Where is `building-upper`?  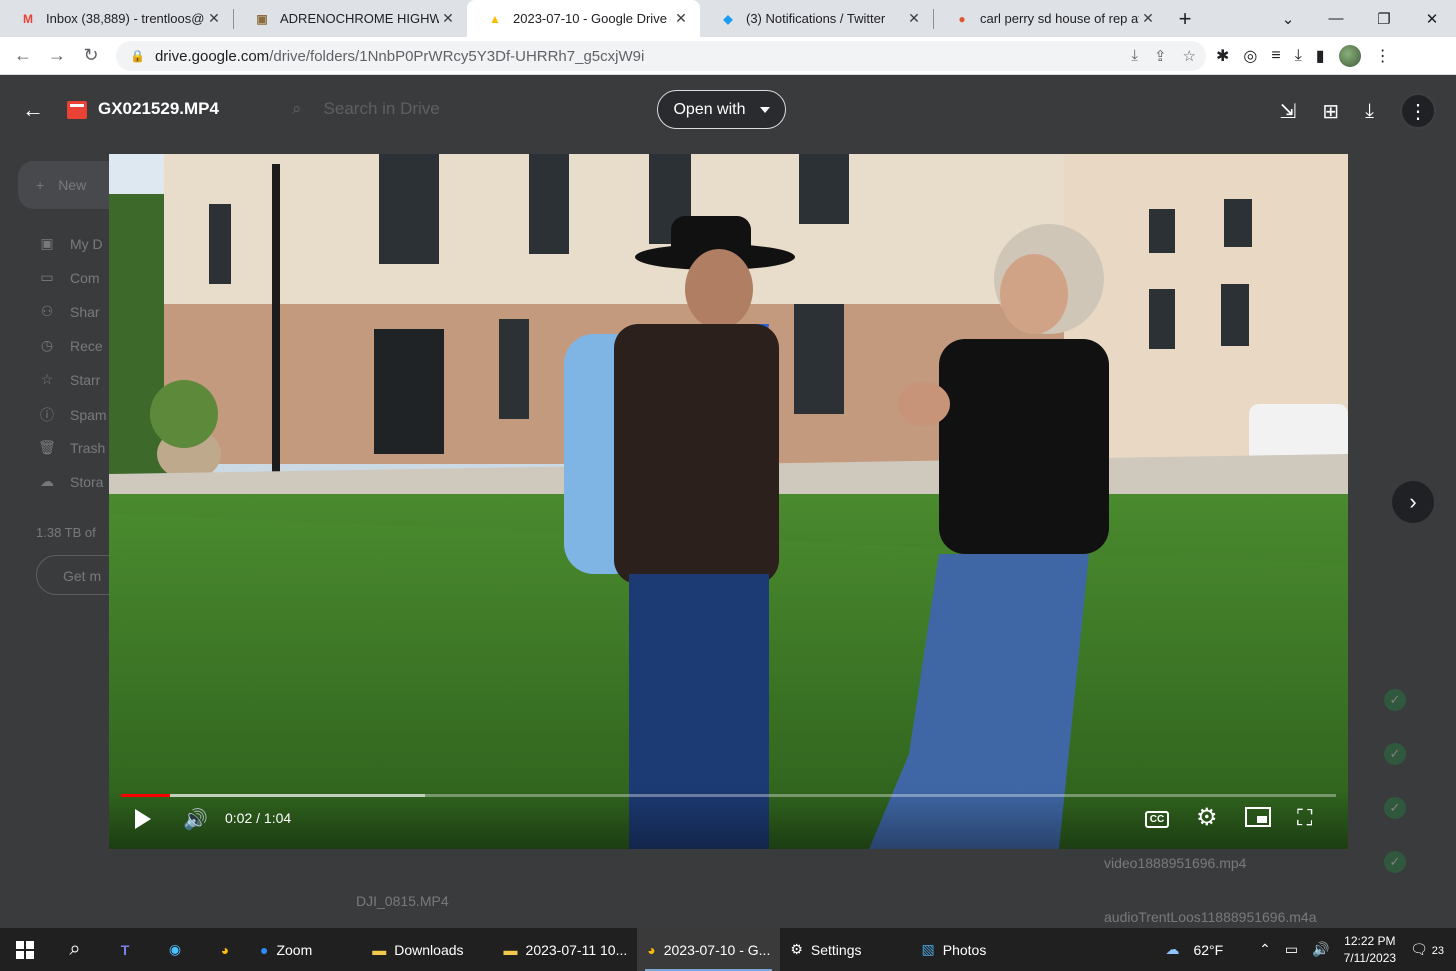
building-upper is located at coordinates (614, 229).